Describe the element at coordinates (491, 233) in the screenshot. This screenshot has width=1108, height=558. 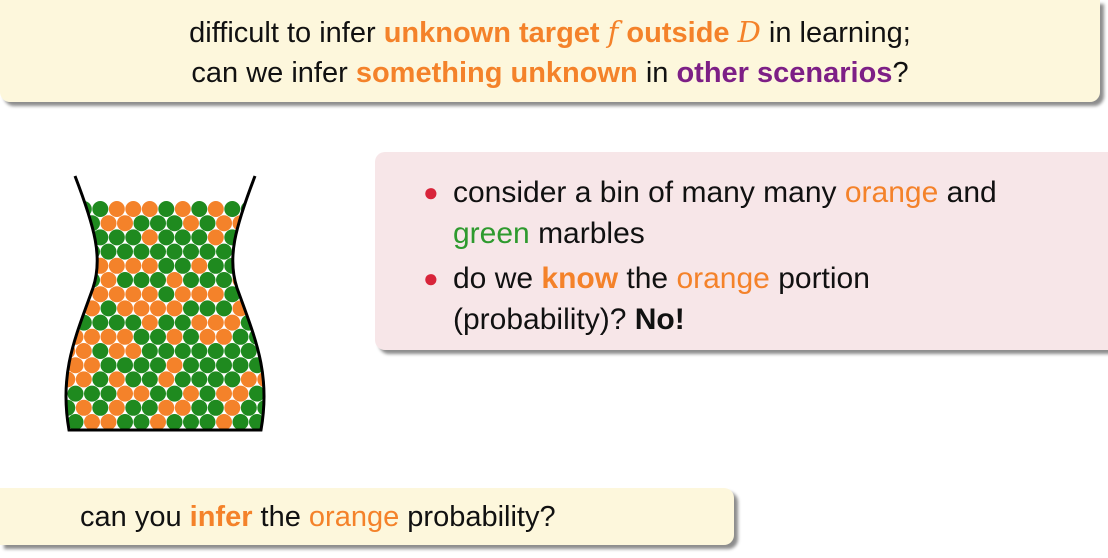
I see `word-green: green` at that location.